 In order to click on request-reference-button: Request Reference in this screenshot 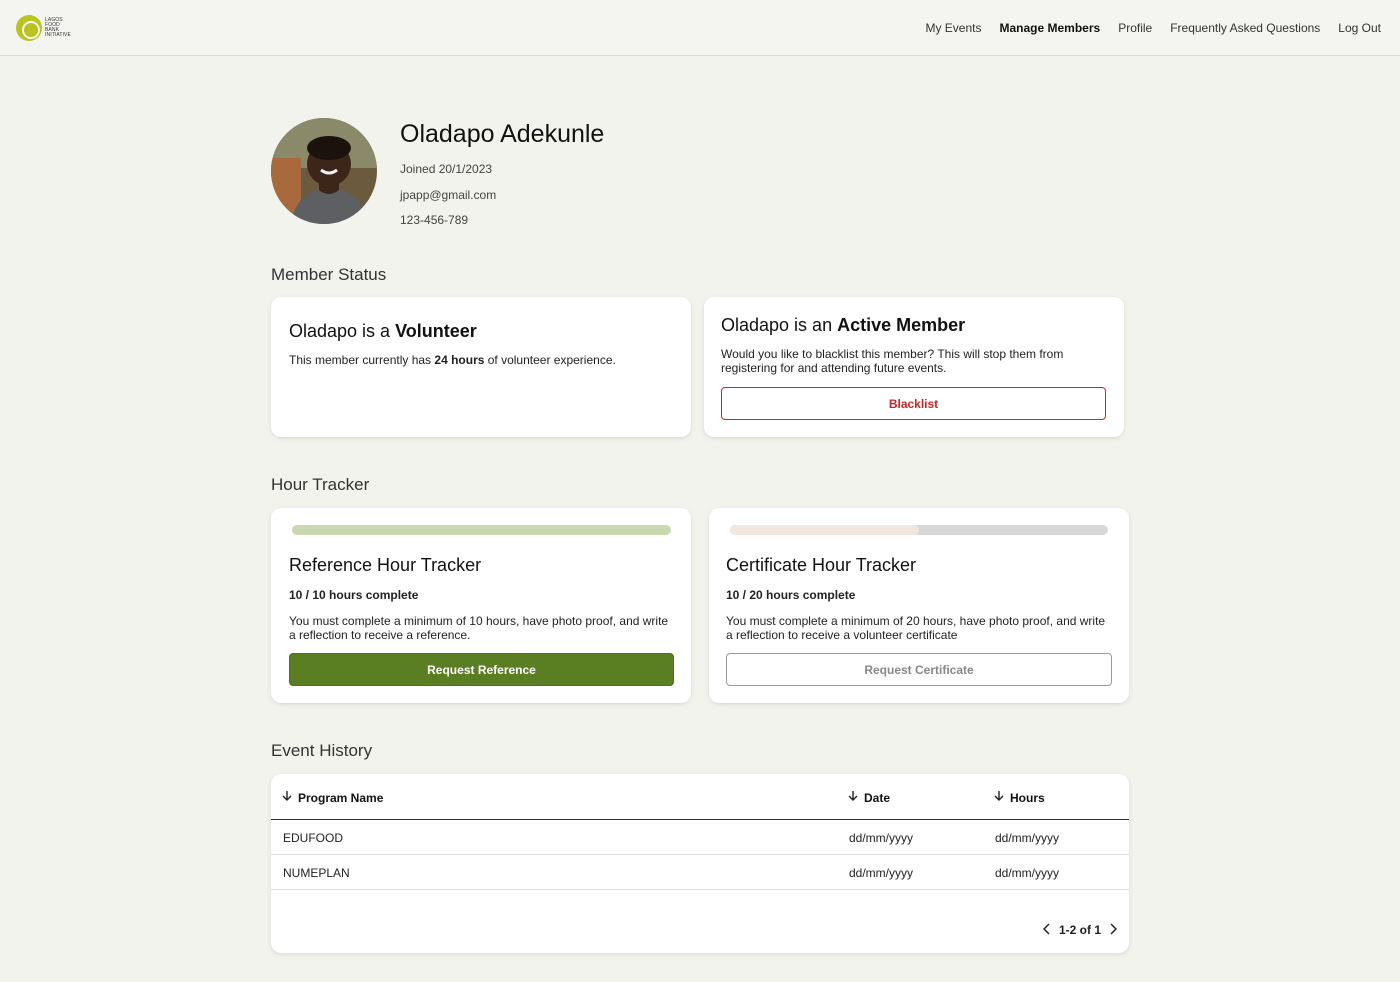, I will do `click(481, 669)`.